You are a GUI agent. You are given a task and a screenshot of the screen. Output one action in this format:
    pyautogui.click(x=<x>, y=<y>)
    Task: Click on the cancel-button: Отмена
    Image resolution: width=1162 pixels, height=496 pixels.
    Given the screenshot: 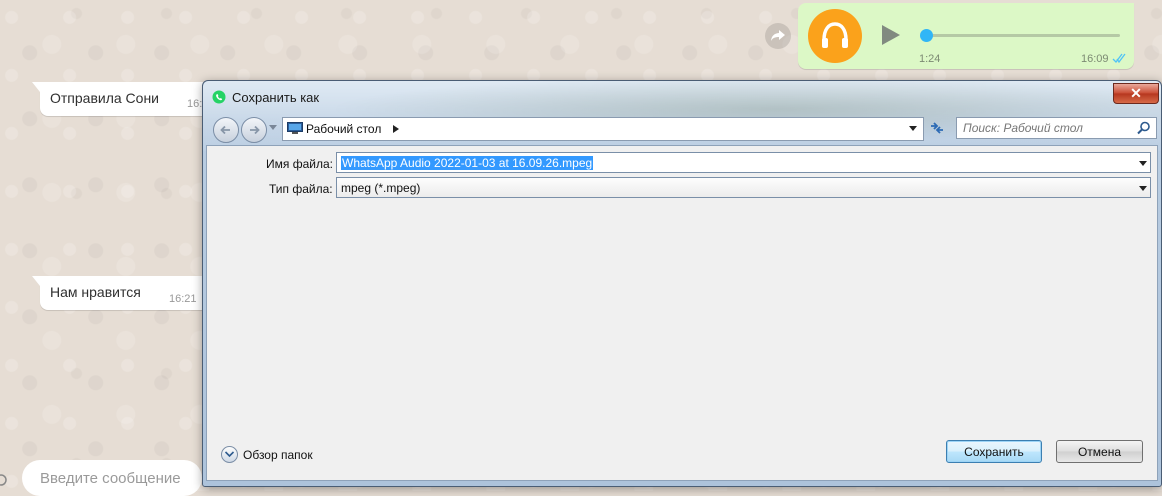 What is the action you would take?
    pyautogui.click(x=1099, y=451)
    